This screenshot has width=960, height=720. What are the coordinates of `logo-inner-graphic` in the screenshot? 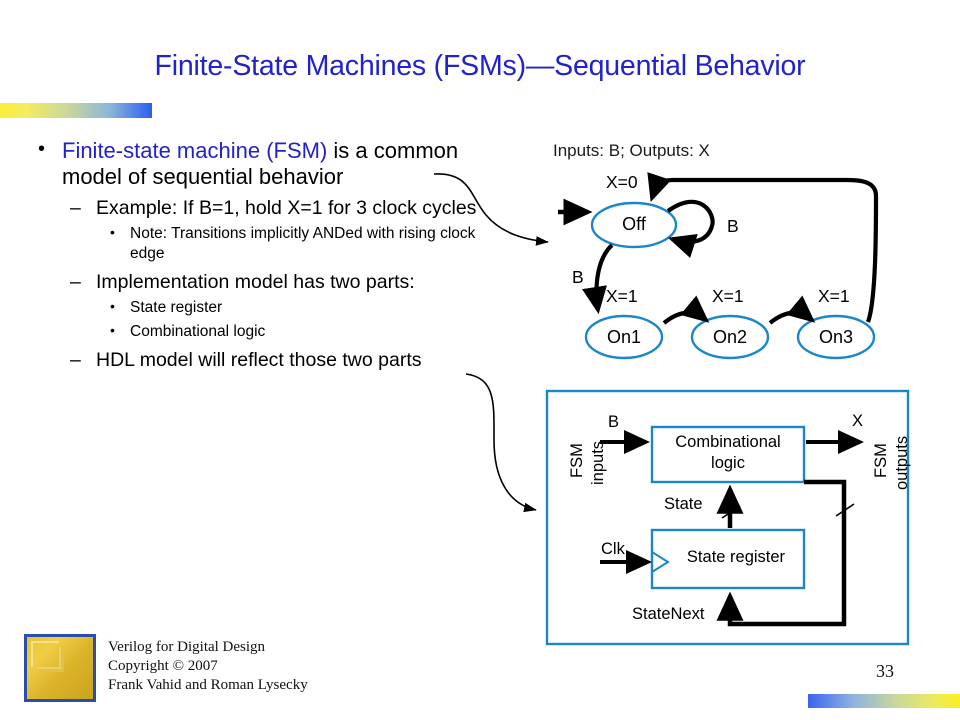 It's located at (60, 668).